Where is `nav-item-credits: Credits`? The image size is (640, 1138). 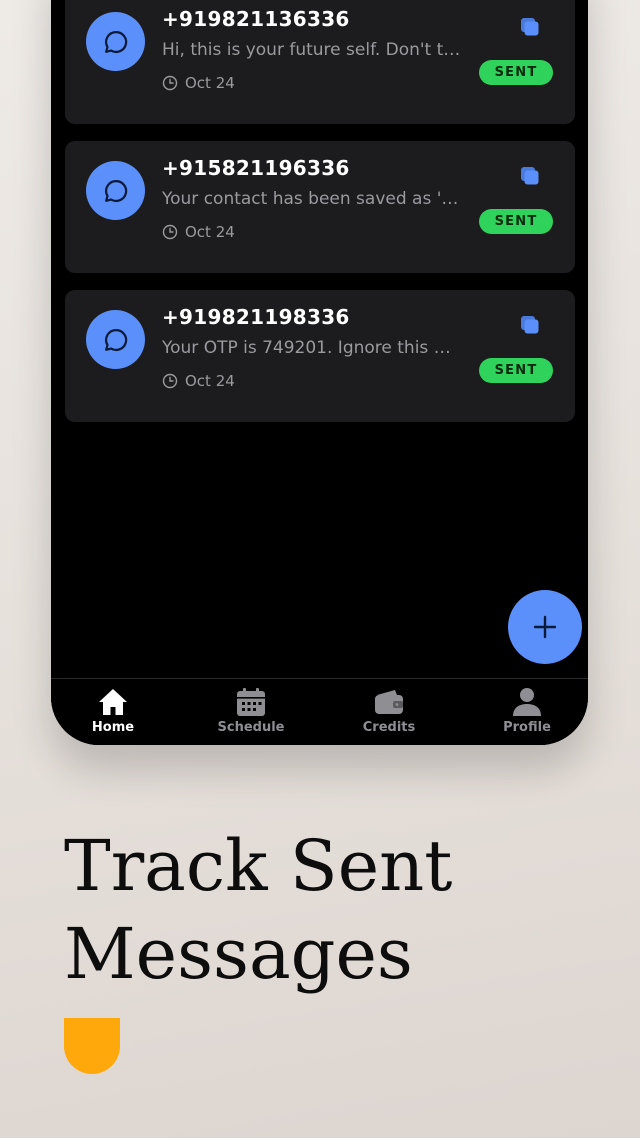 nav-item-credits: Credits is located at coordinates (389, 711).